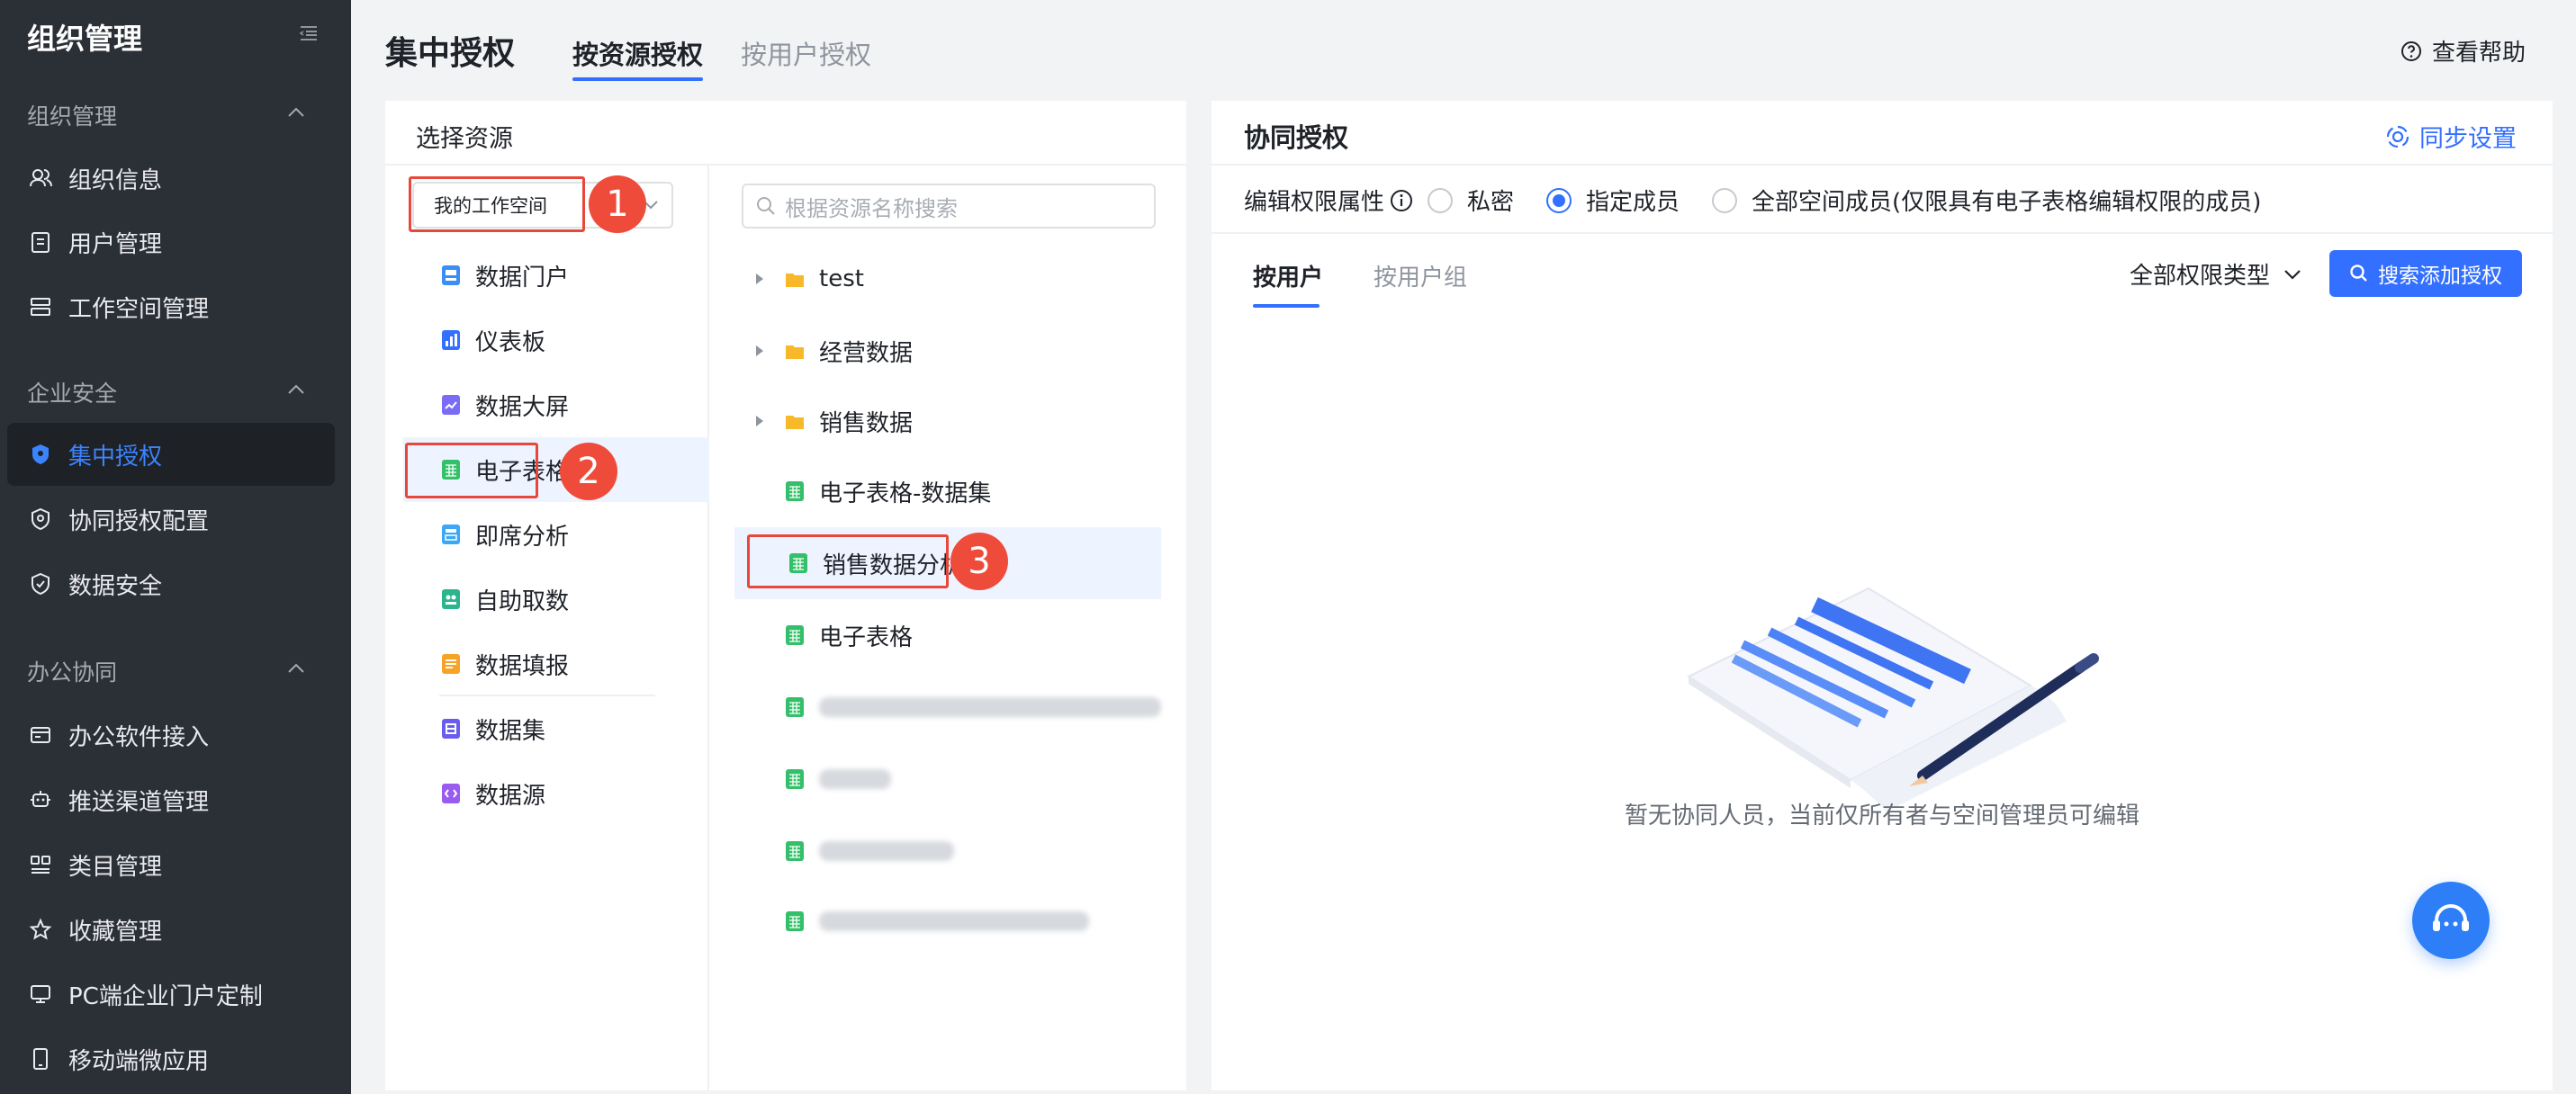 Image resolution: width=2576 pixels, height=1094 pixels. Describe the element at coordinates (308, 34) in the screenshot. I see `collapse-menu-icon` at that location.